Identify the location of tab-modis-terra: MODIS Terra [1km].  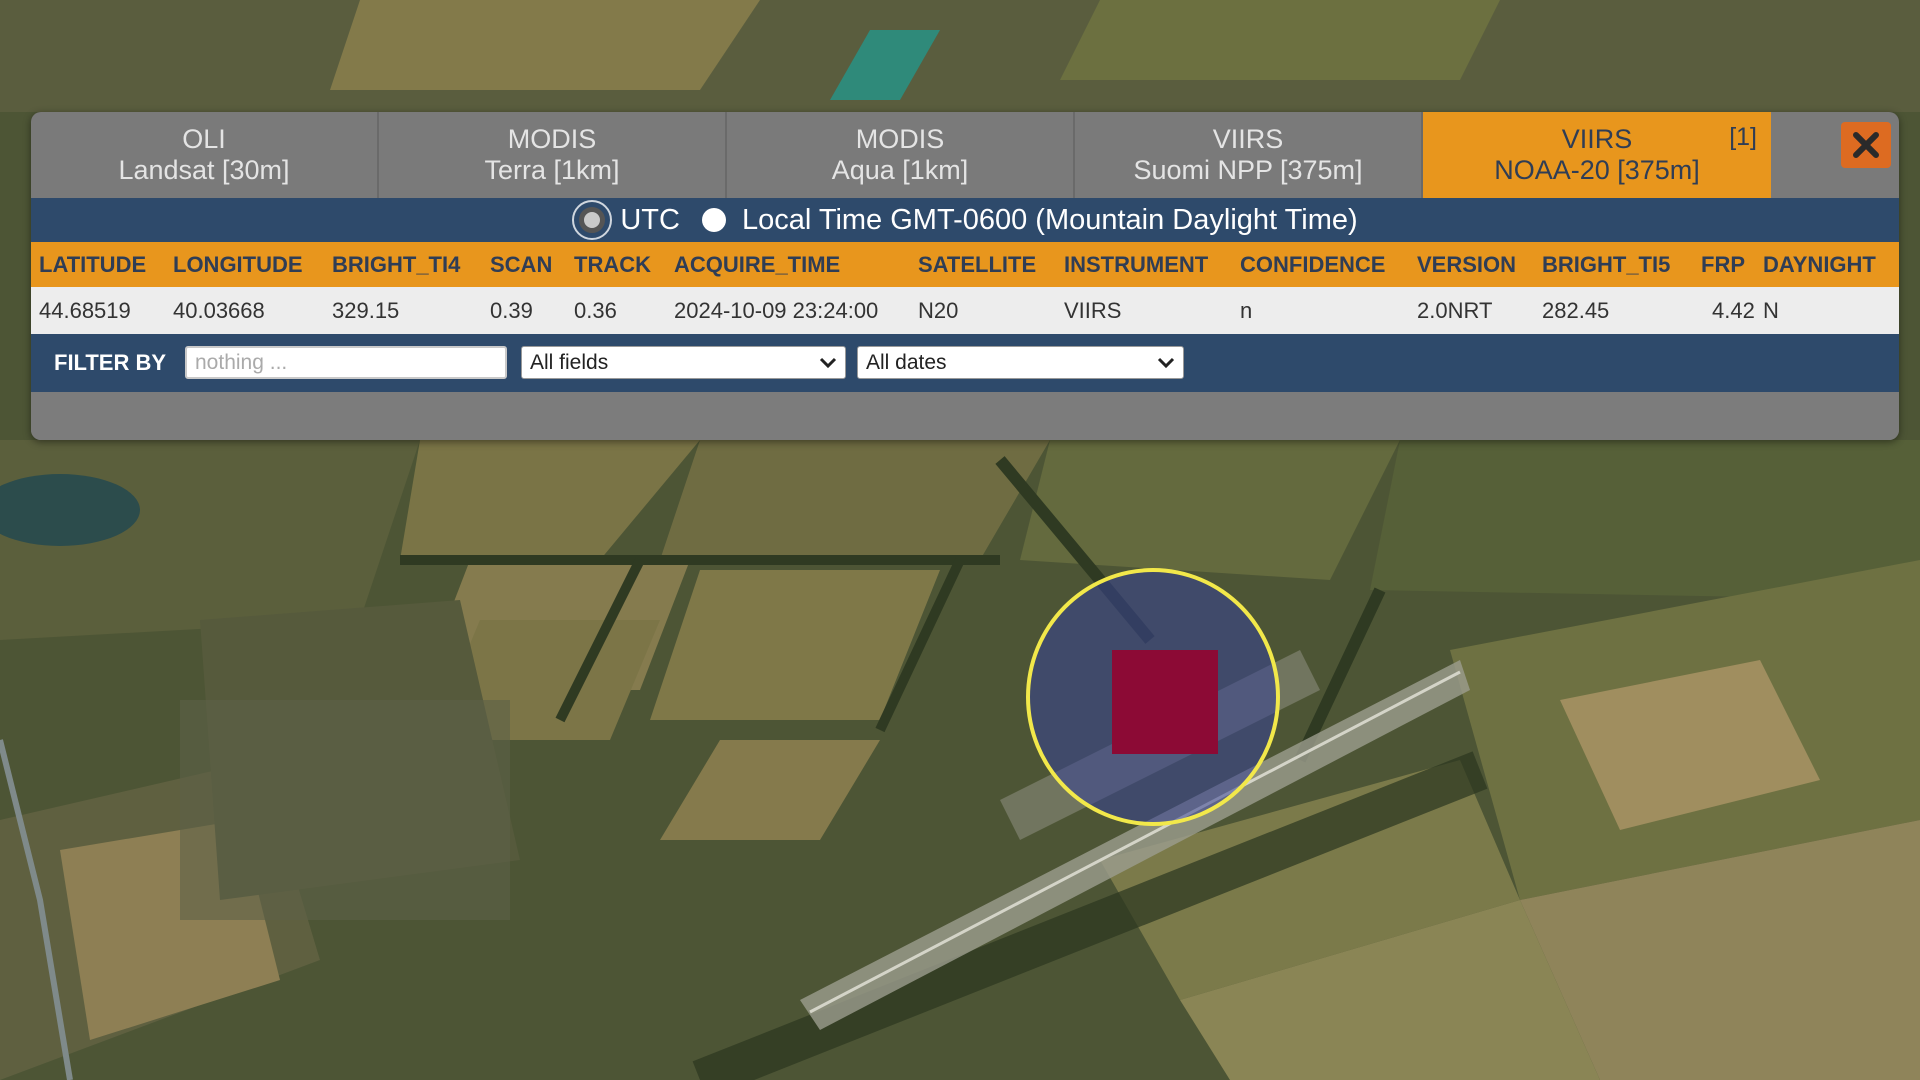
(553, 155).